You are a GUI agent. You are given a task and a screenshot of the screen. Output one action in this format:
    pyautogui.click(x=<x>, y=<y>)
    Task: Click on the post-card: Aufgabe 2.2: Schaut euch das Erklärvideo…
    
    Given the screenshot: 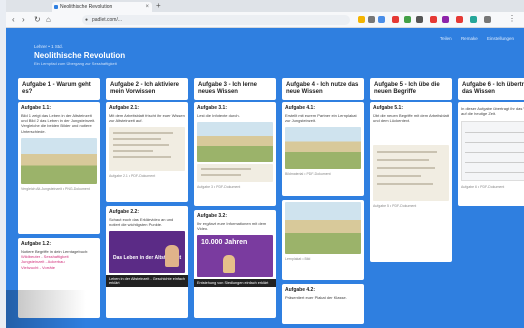 What is the action you would take?
    pyautogui.click(x=147, y=262)
    